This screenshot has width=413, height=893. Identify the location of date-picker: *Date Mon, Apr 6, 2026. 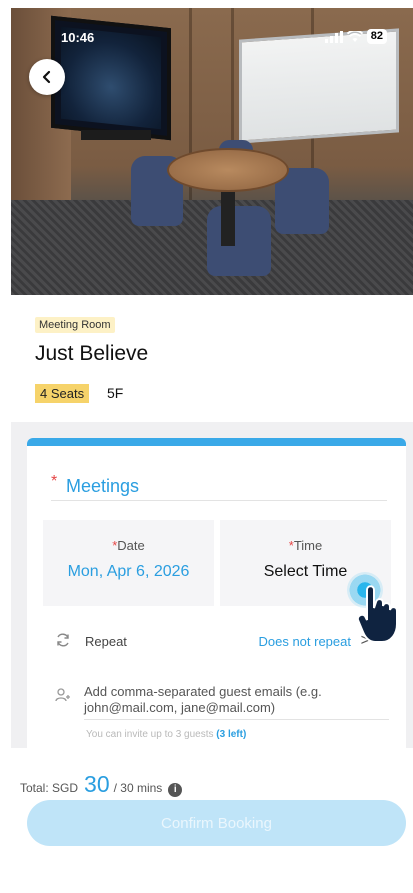
(128, 563).